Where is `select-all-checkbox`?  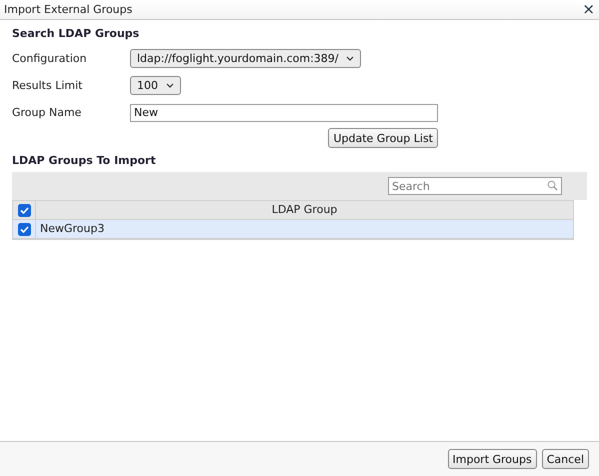
select-all-checkbox is located at coordinates (24, 210).